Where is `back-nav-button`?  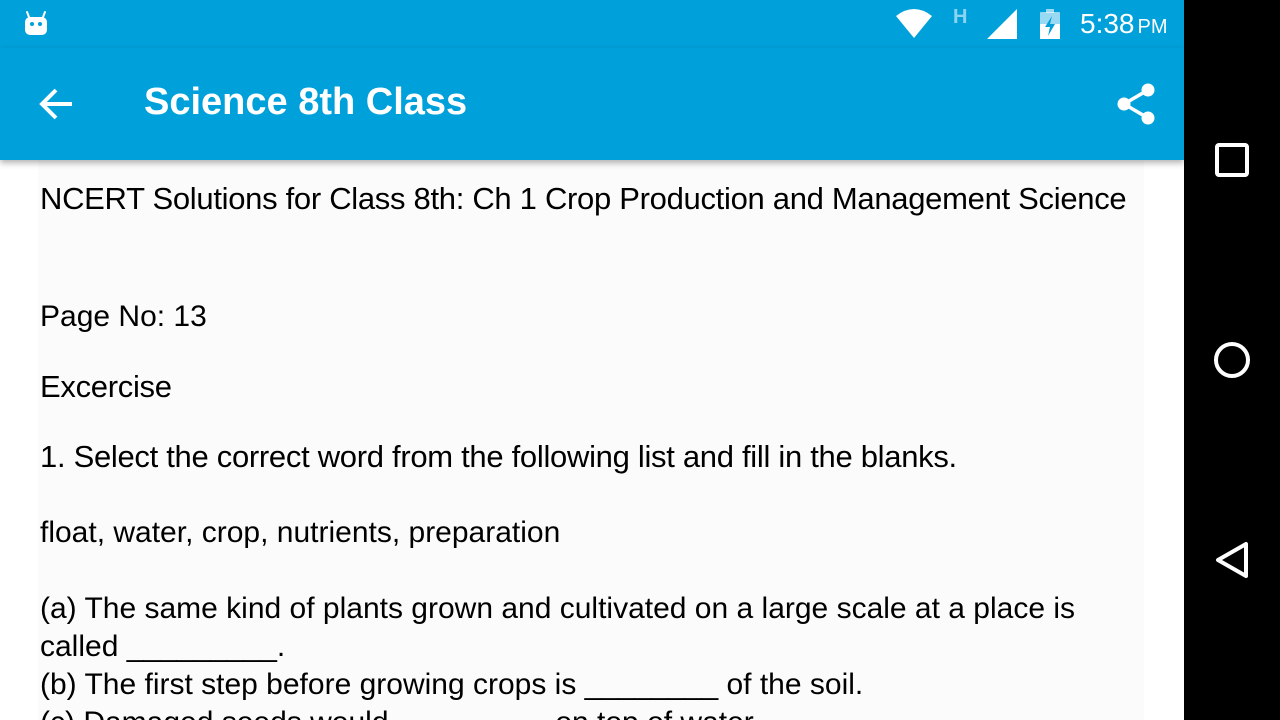 back-nav-button is located at coordinates (1232, 560).